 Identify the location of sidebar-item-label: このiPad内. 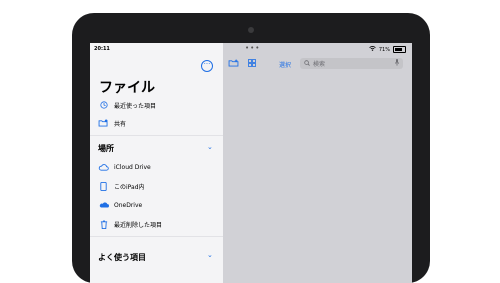
(129, 187).